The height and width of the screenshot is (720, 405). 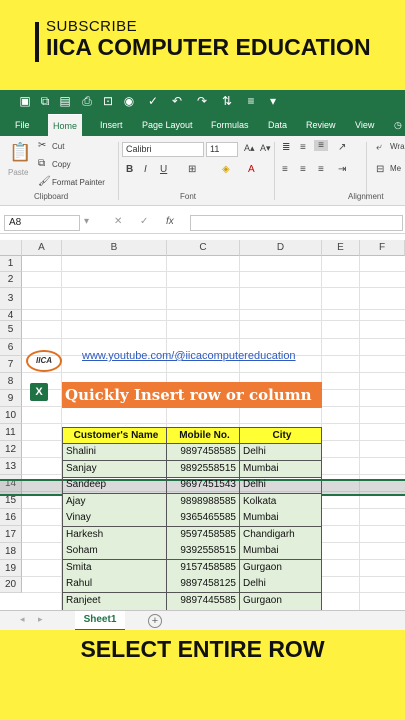 I want to click on row-header: 19, so click(x=11, y=568).